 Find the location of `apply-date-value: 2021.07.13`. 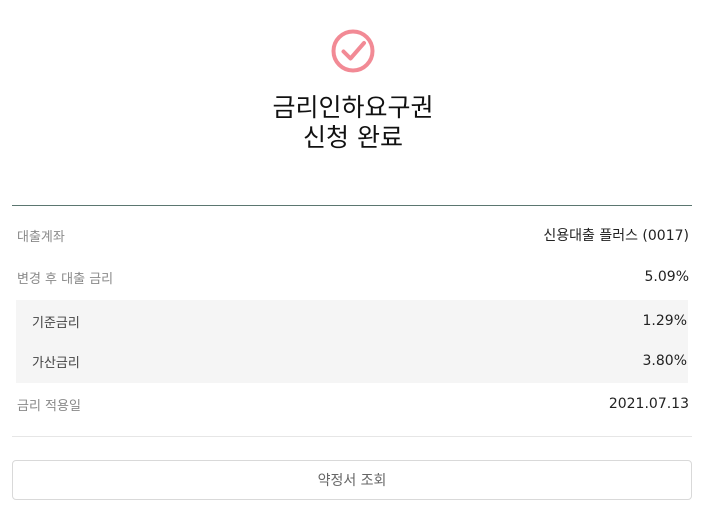

apply-date-value: 2021.07.13 is located at coordinates (648, 404).